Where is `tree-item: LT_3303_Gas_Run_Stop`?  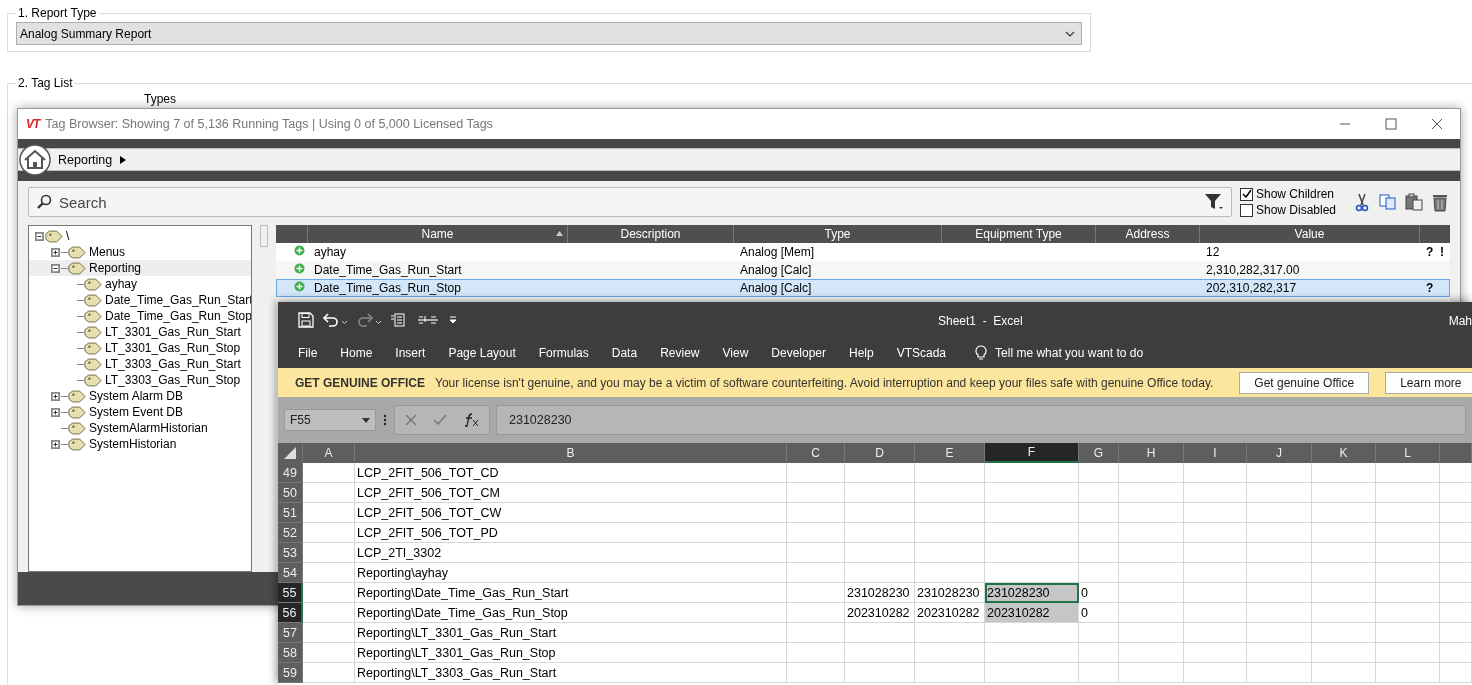
tree-item: LT_3303_Gas_Run_Stop is located at coordinates (140, 380).